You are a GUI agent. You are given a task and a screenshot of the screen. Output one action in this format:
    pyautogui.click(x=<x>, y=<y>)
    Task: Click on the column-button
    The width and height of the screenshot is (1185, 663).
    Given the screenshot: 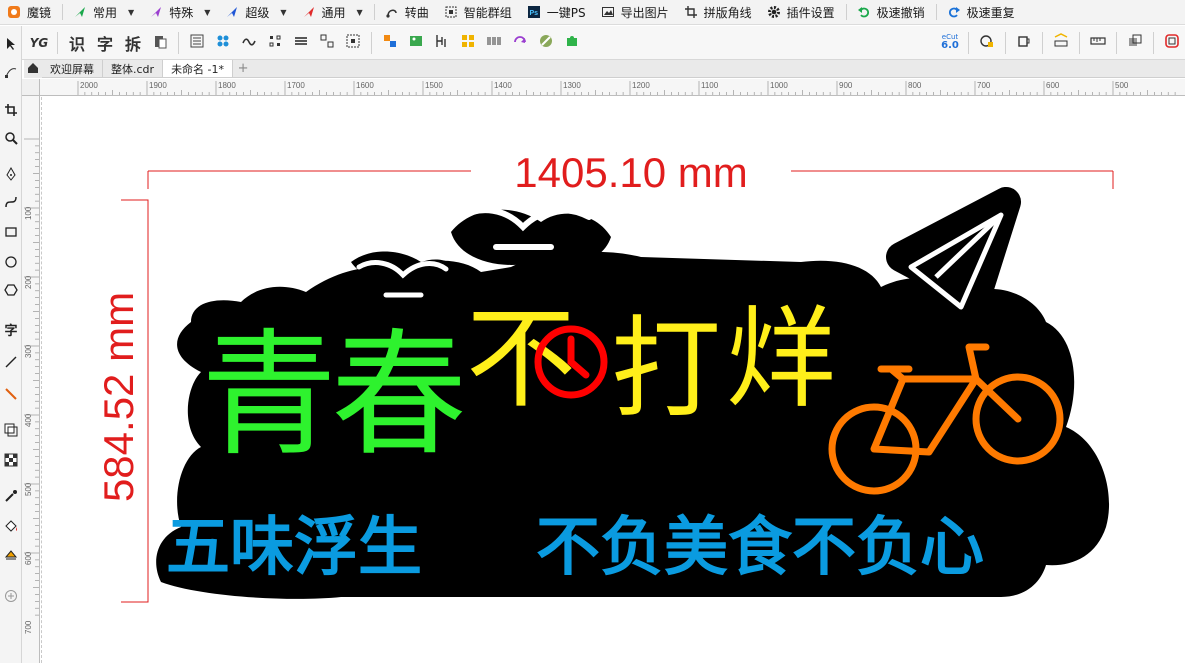 What is the action you would take?
    pyautogui.click(x=442, y=43)
    